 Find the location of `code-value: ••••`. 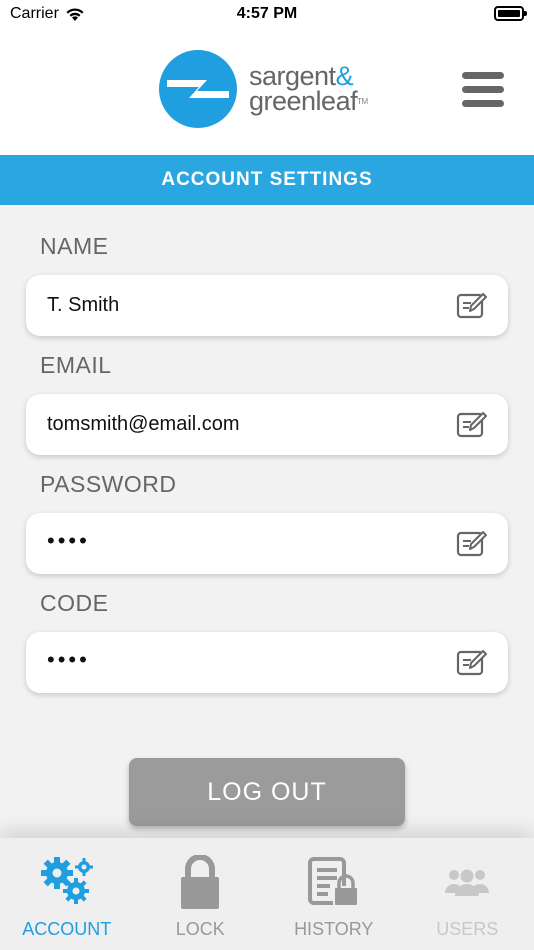

code-value: •••• is located at coordinates (68, 659).